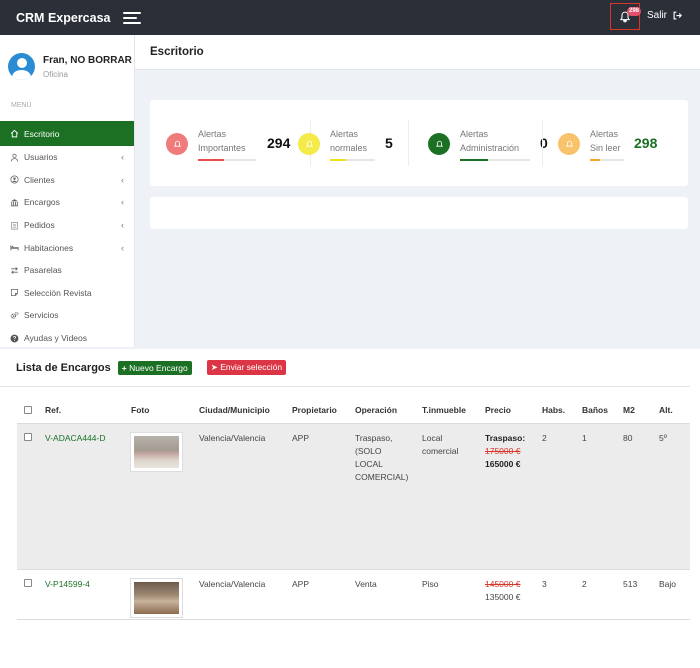 The height and width of the screenshot is (668, 700). What do you see at coordinates (67, 270) in the screenshot?
I see `sidebar-item-pasarelas: Pasarelas` at bounding box center [67, 270].